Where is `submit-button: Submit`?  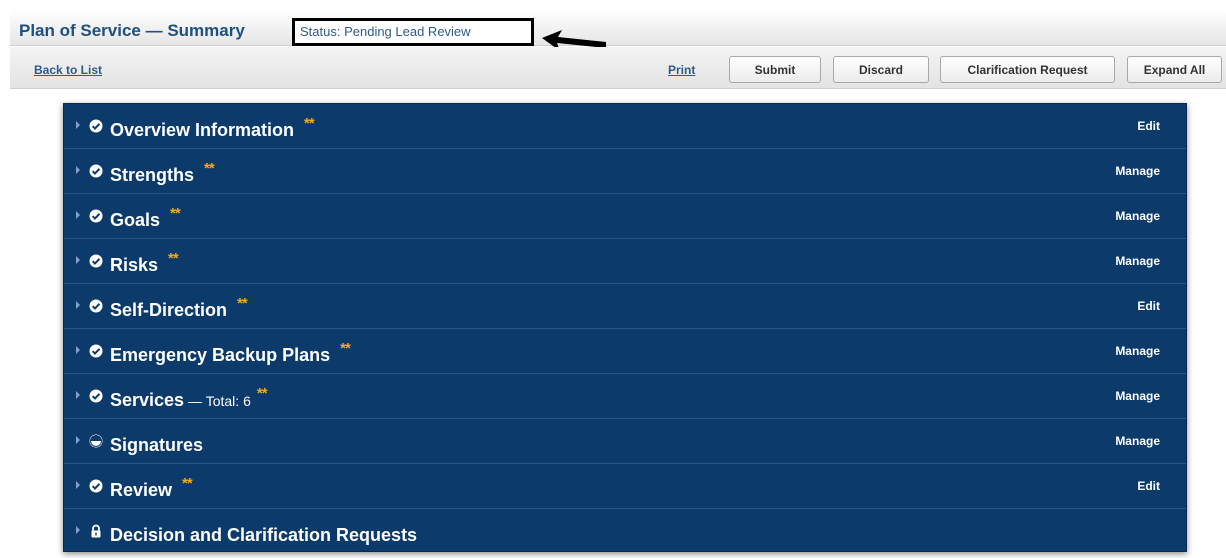
submit-button: Submit is located at coordinates (775, 69).